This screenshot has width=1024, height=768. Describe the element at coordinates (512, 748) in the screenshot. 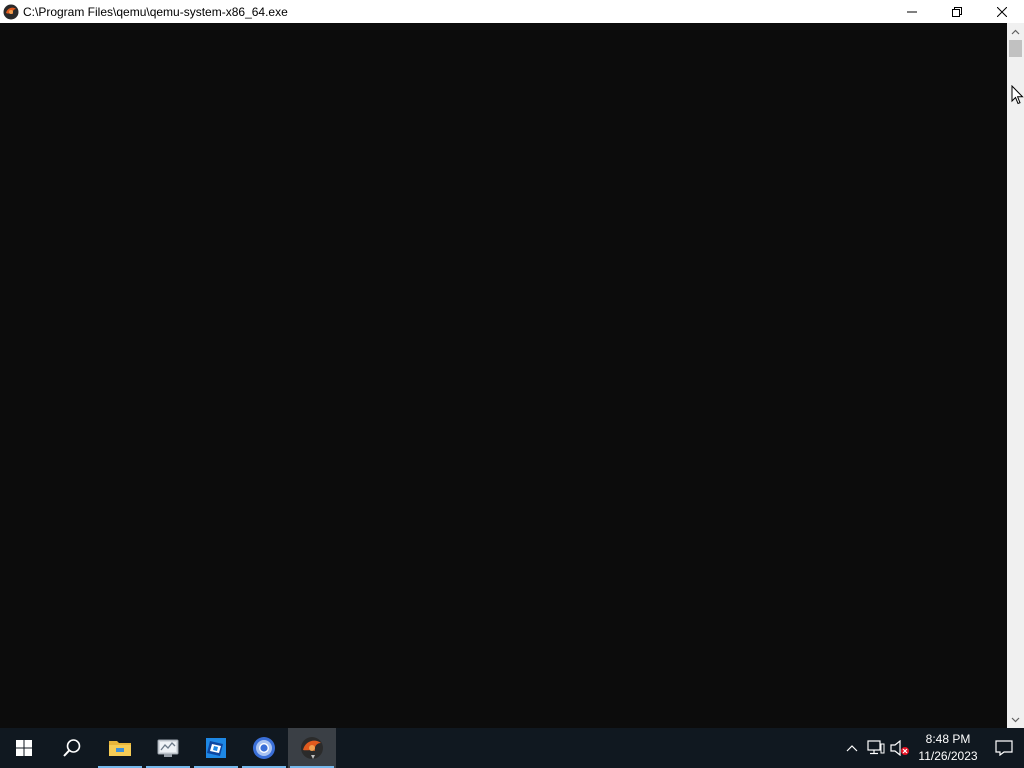

I see `taskbar: 8:48 PM 11/26/2023` at that location.